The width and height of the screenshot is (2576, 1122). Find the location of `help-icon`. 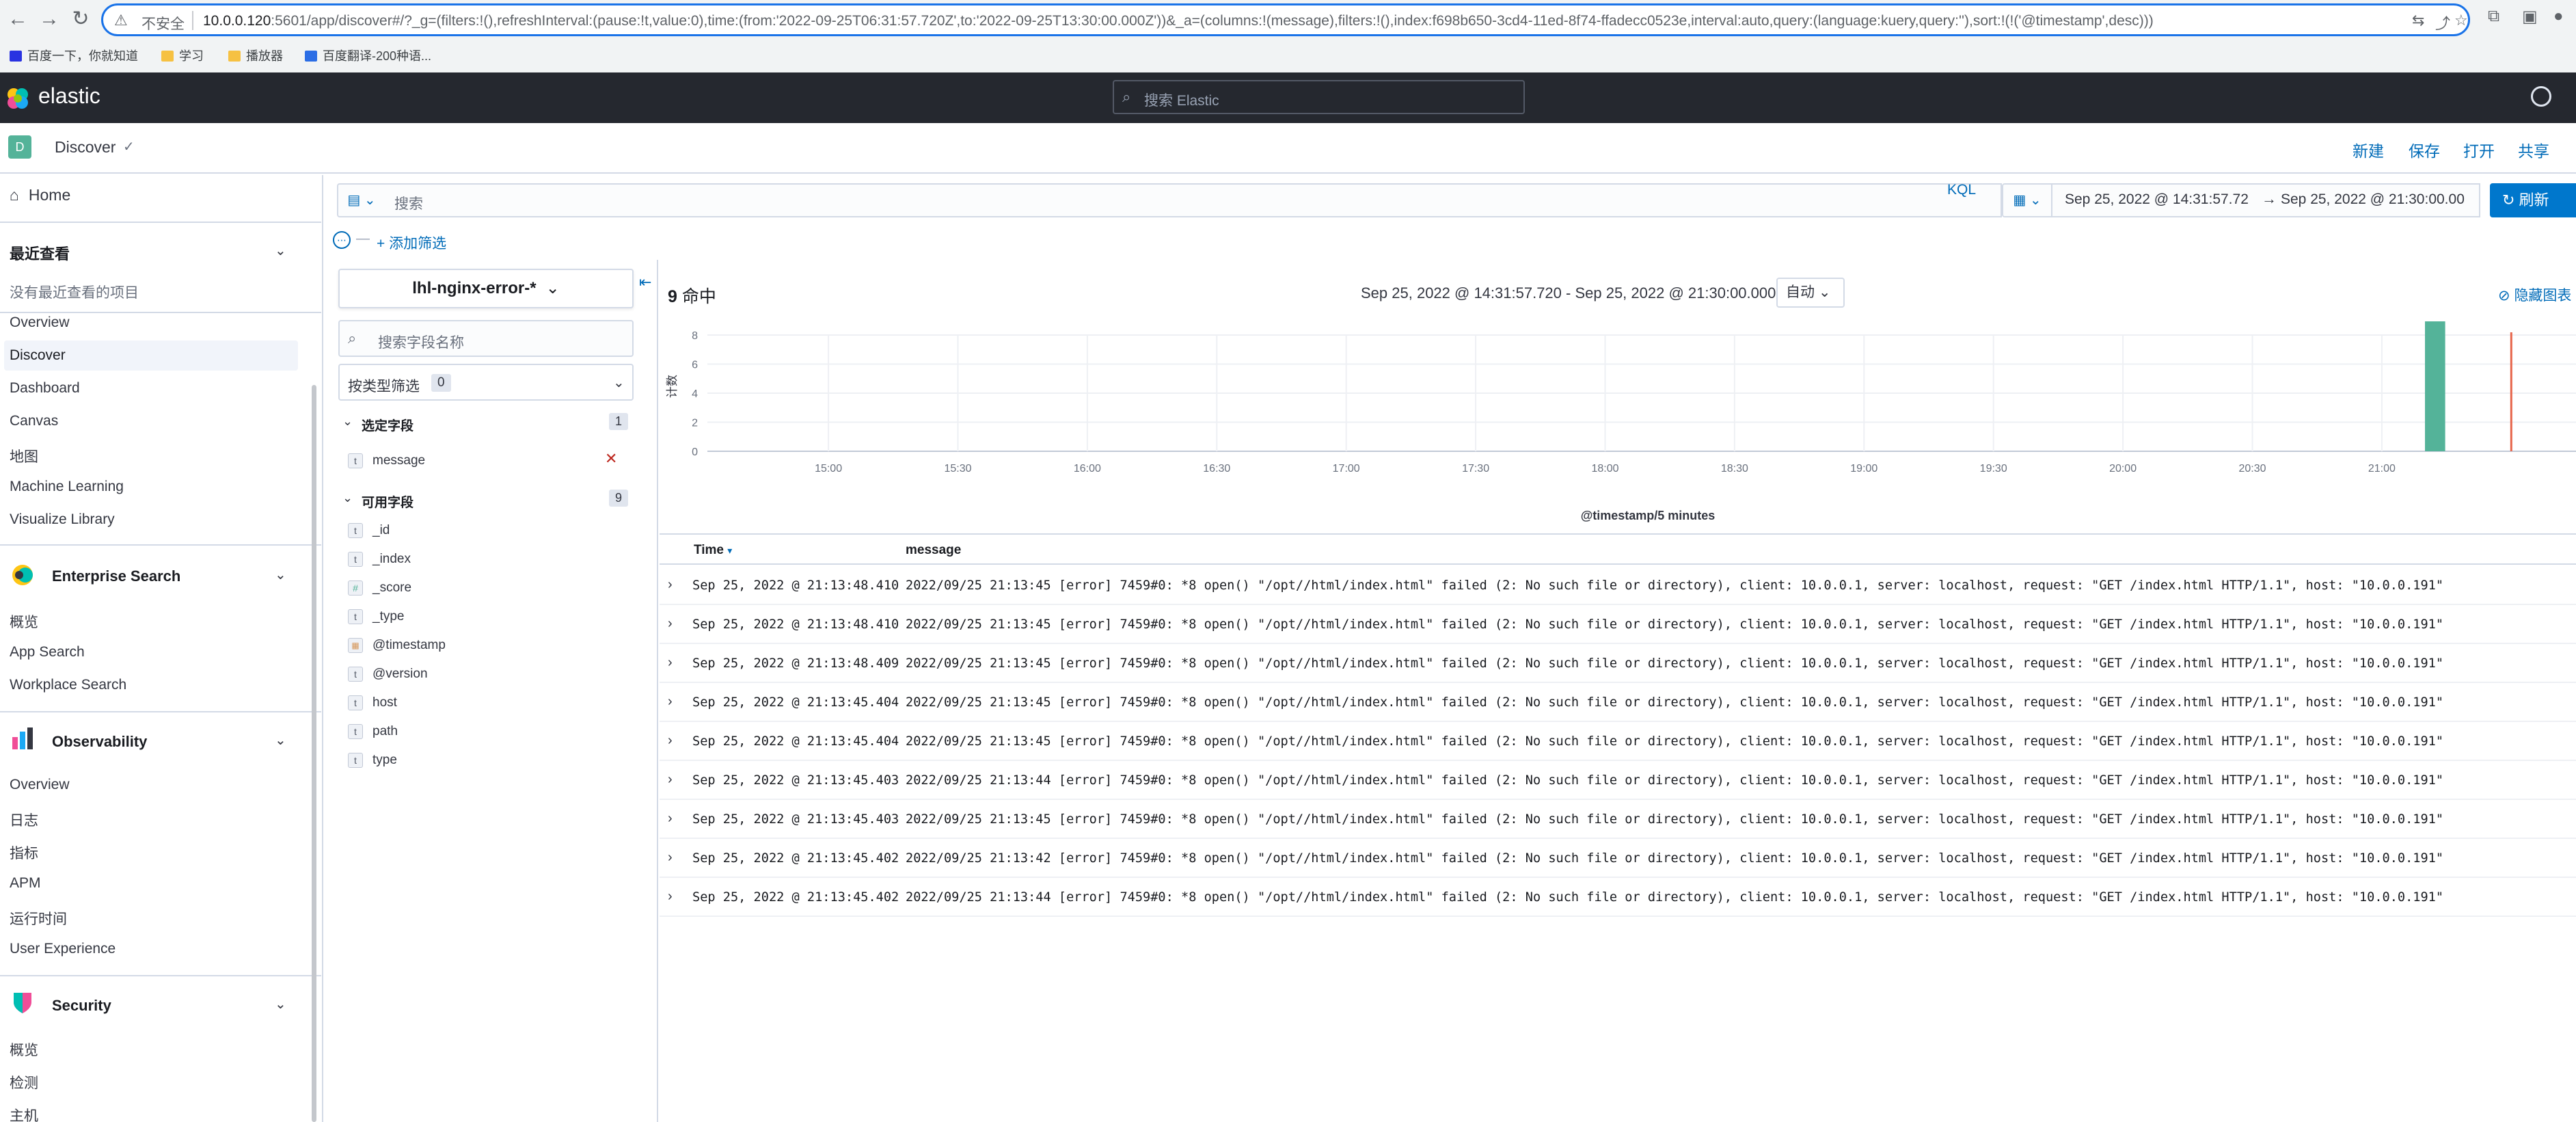

help-icon is located at coordinates (2541, 97).